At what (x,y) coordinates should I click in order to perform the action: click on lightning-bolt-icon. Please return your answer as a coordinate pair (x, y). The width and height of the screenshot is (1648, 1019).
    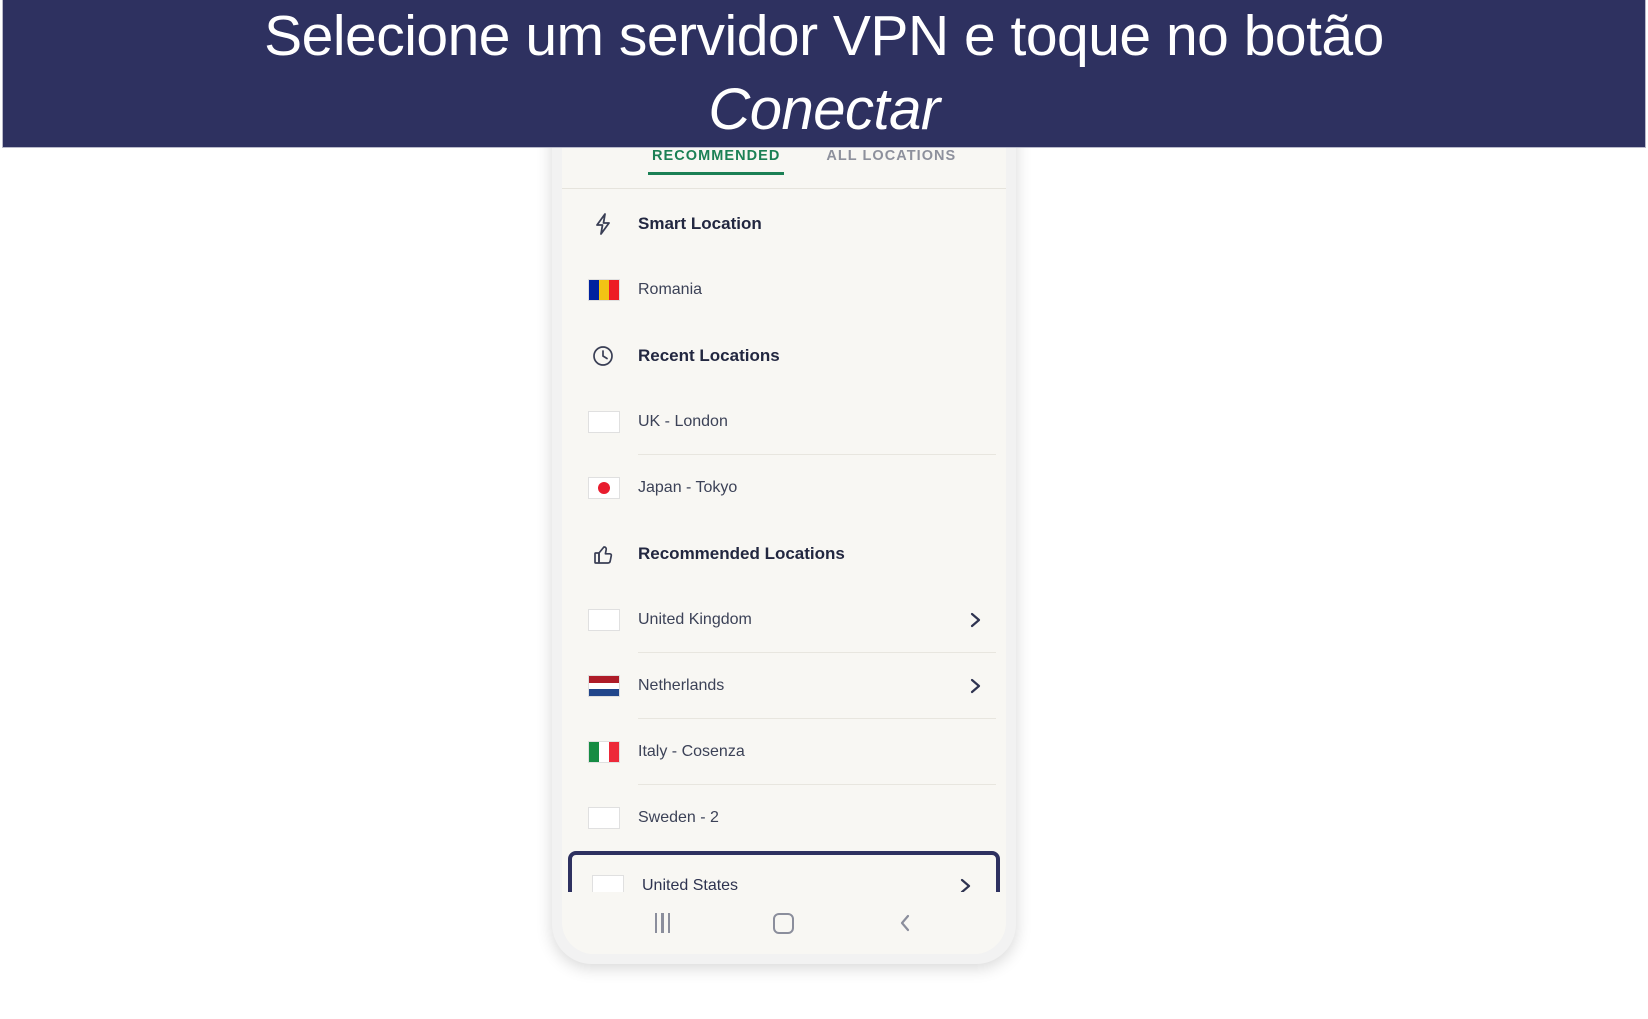
    Looking at the image, I should click on (603, 224).